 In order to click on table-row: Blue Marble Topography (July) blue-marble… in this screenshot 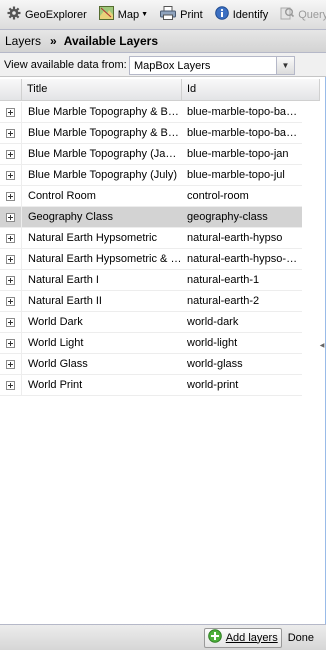, I will do `click(151, 175)`.